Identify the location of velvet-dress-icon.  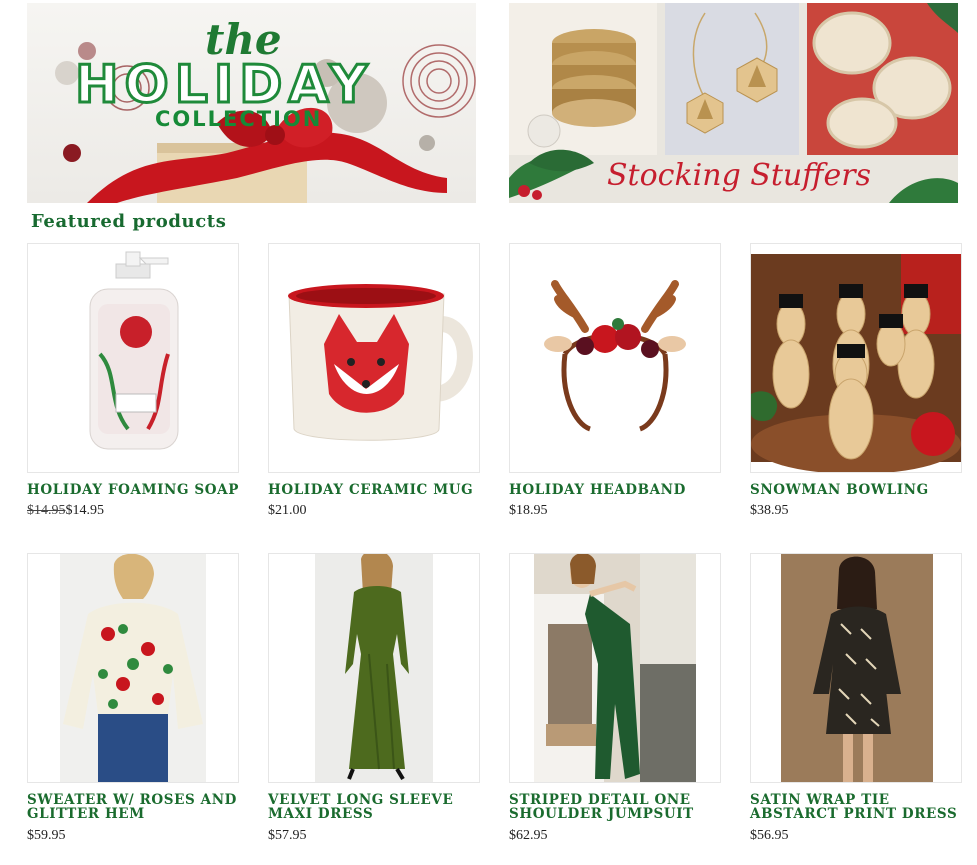
(374, 668).